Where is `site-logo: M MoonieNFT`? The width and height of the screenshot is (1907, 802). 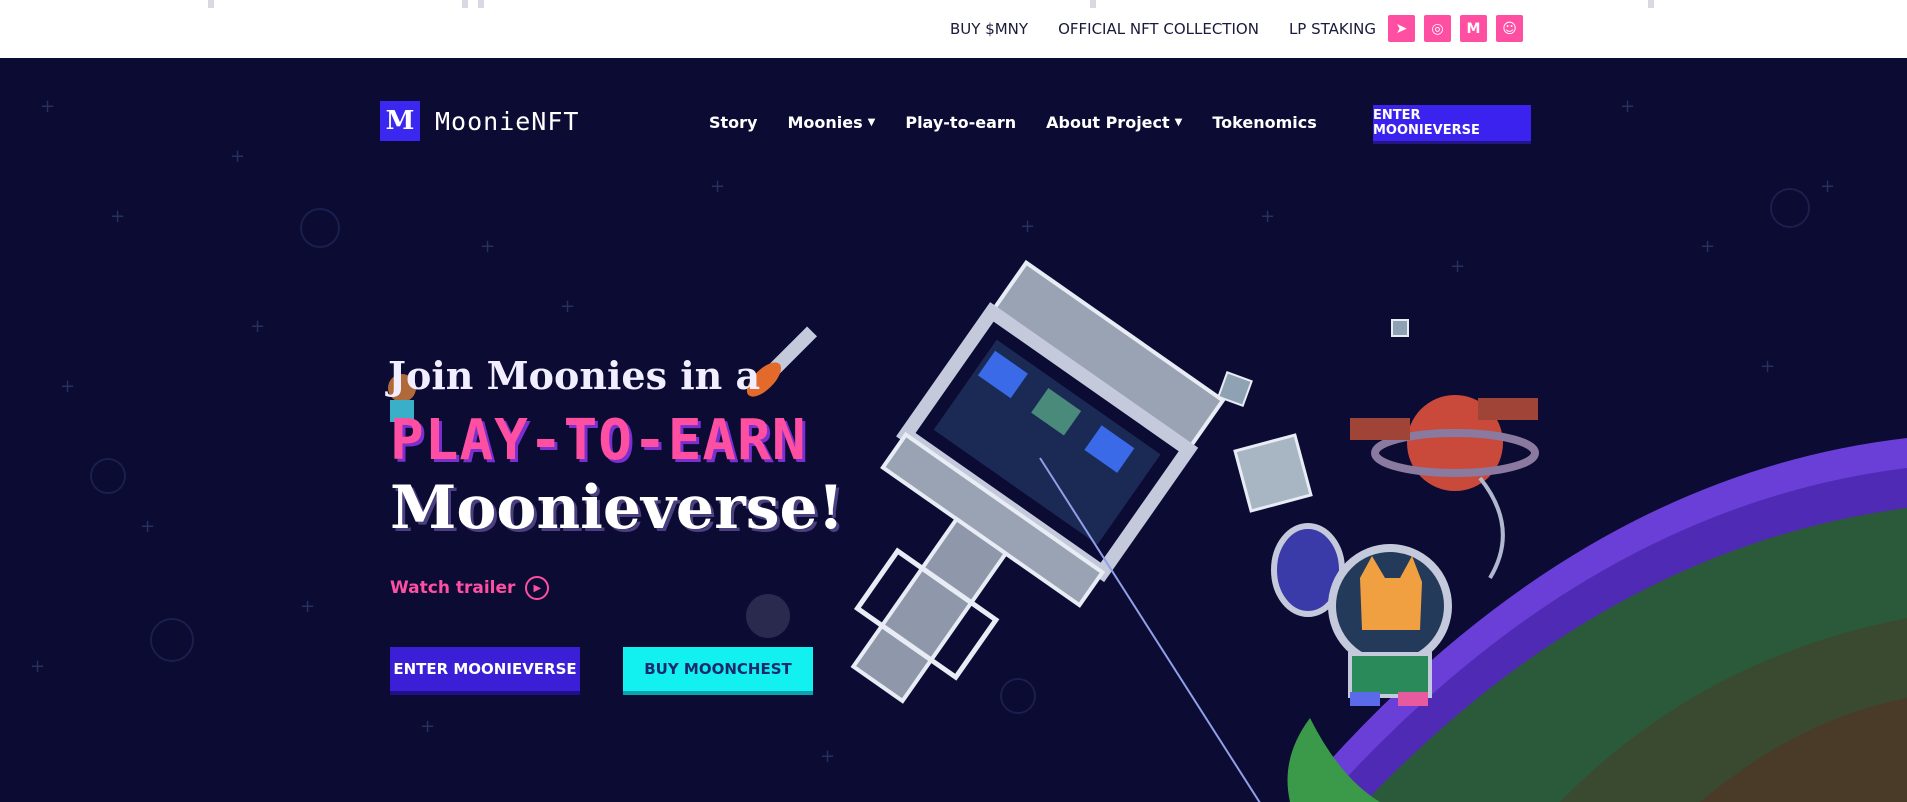 site-logo: M MoonieNFT is located at coordinates (479, 121).